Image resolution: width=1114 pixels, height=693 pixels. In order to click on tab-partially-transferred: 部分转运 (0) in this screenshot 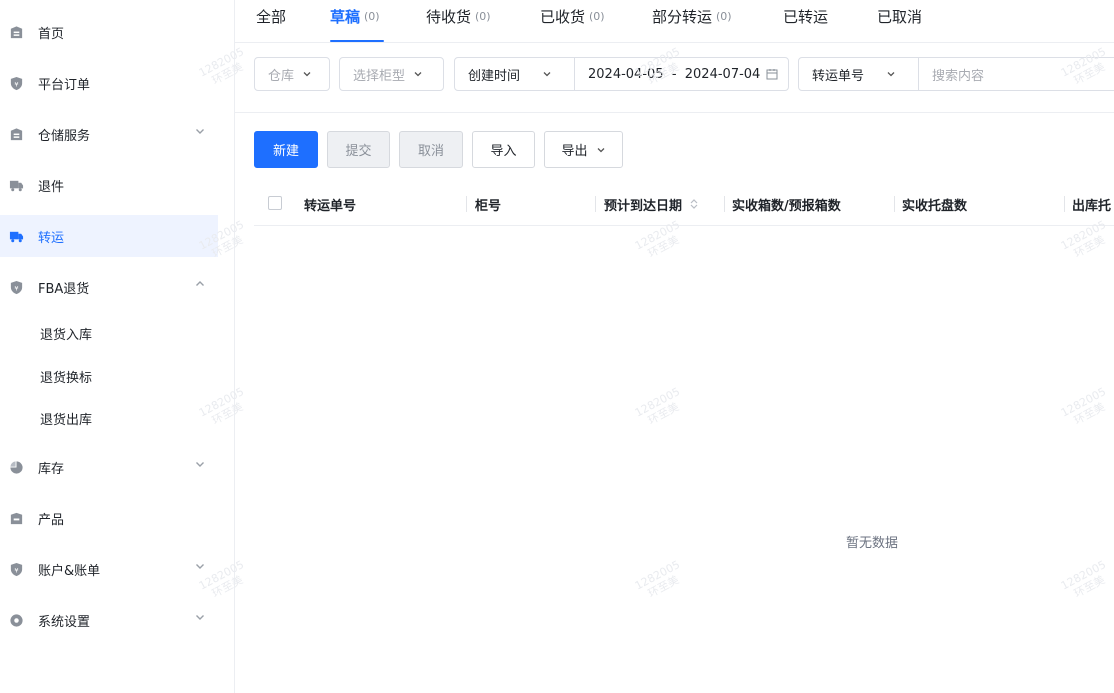, I will do `click(692, 21)`.